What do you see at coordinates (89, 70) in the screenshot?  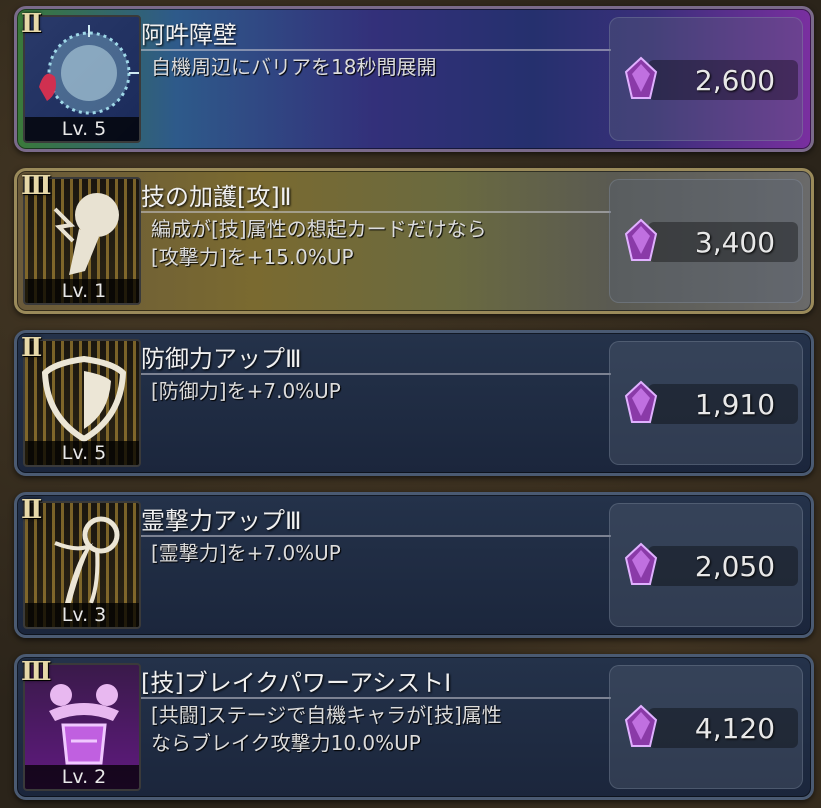 I see `barrier-icon` at bounding box center [89, 70].